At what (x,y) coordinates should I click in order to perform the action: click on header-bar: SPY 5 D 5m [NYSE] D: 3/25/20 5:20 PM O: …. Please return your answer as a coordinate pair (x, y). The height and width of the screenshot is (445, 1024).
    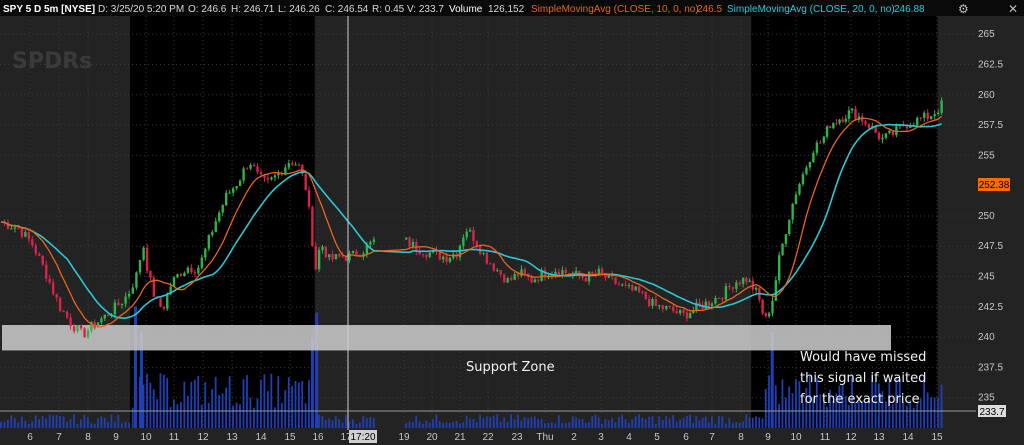
    Looking at the image, I should click on (512, 8).